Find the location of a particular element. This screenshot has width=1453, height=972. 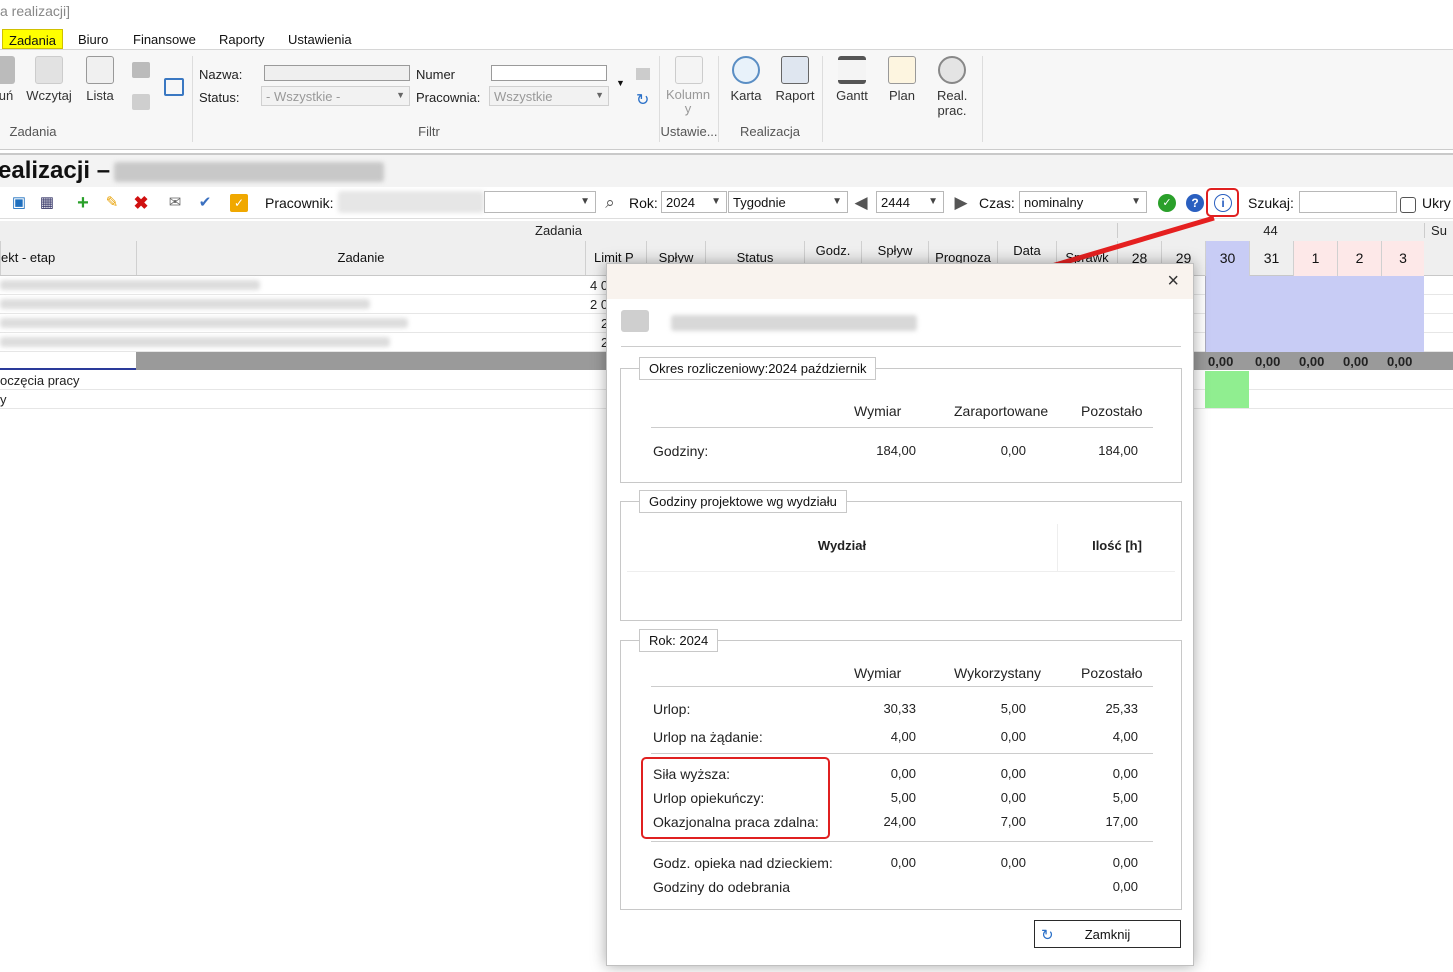

menu-finansowe: Finansowe is located at coordinates (164, 39).